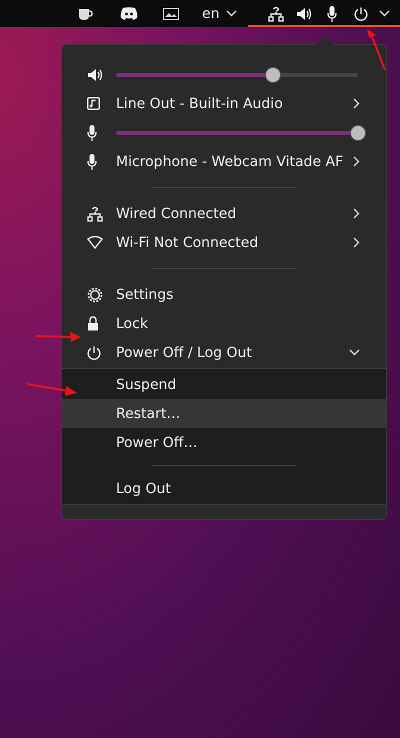  Describe the element at coordinates (93, 323) in the screenshot. I see `lock-icon` at that location.